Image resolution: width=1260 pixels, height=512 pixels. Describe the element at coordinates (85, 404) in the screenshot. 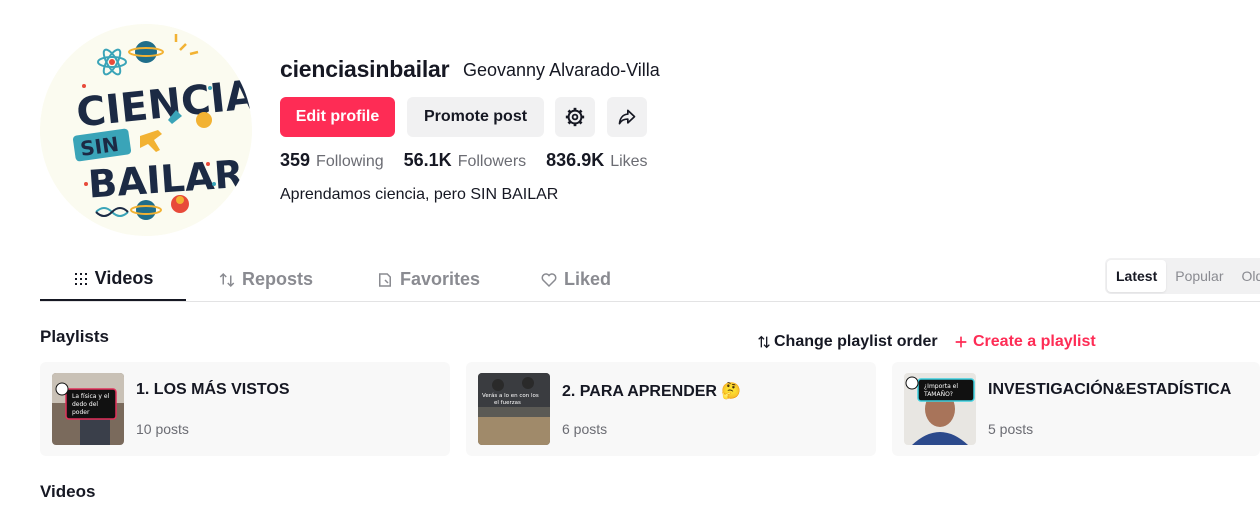

I see `svg-text: dedo del` at that location.